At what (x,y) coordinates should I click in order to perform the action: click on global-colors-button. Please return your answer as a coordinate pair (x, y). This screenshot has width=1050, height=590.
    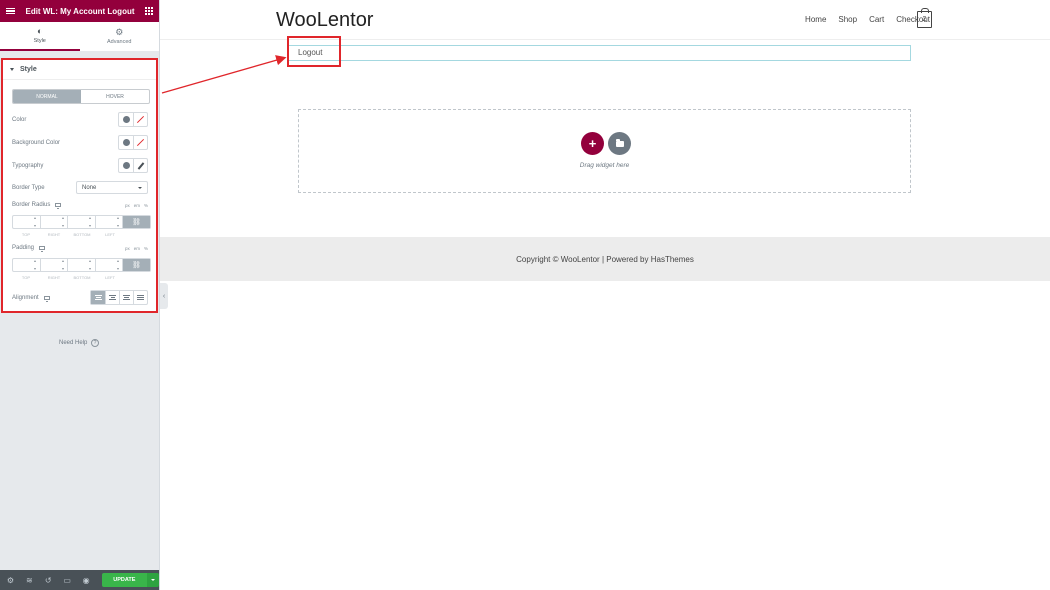
    Looking at the image, I should click on (126, 119).